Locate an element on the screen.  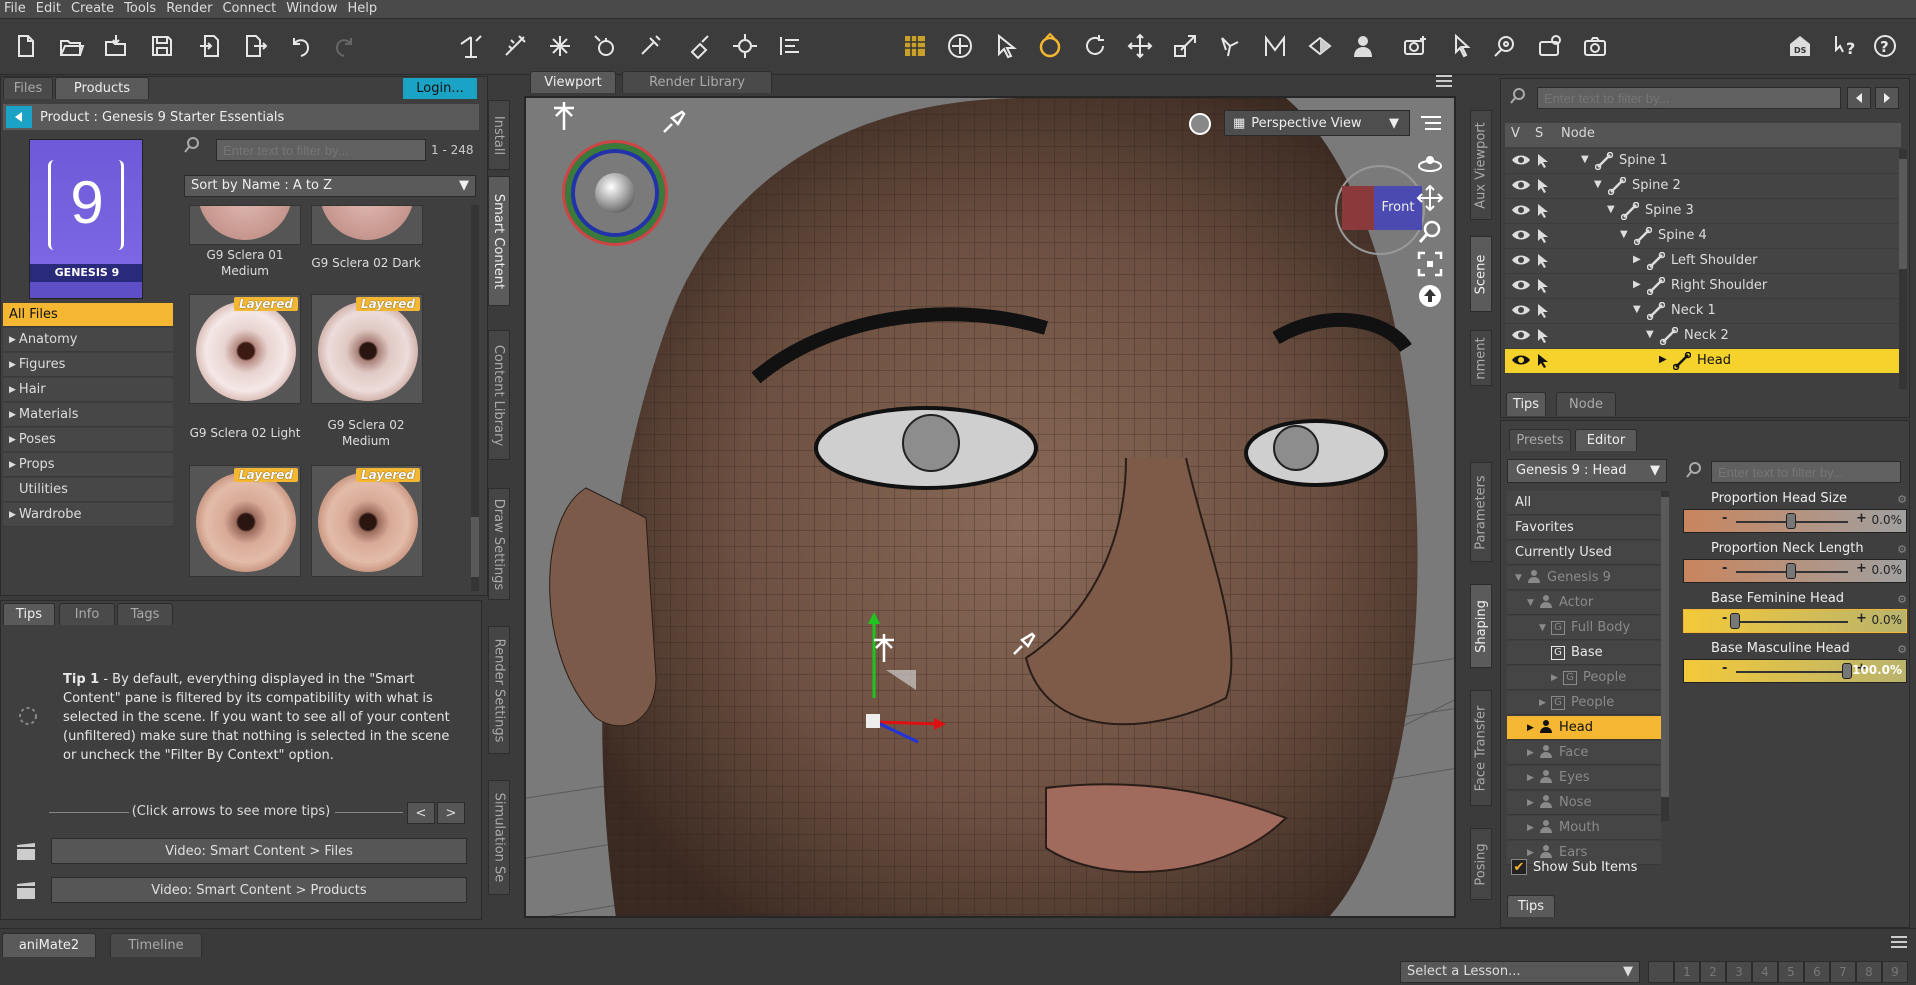
surface-tool-icon is located at coordinates (1320, 46).